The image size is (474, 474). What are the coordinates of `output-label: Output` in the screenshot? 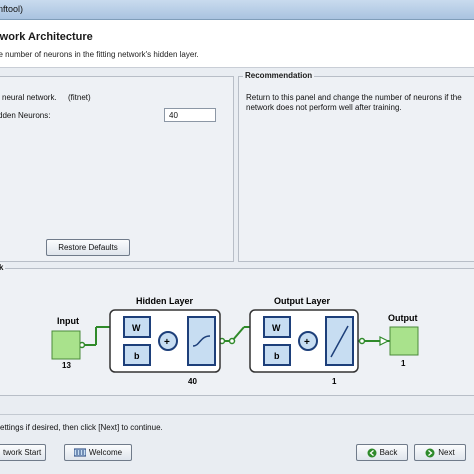 It's located at (403, 318).